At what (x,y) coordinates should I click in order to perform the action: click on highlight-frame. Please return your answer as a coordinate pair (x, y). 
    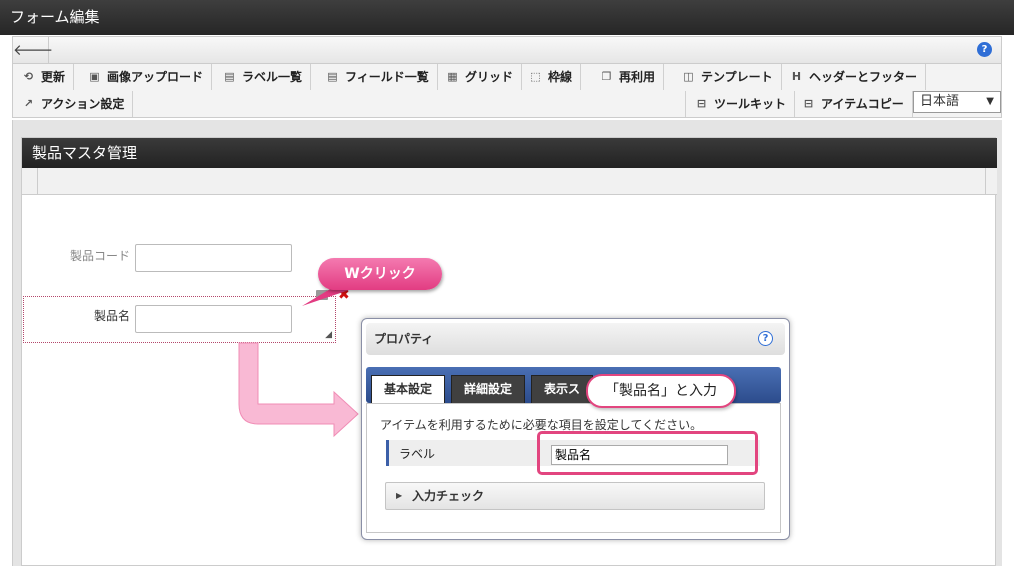
    Looking at the image, I should click on (647, 453).